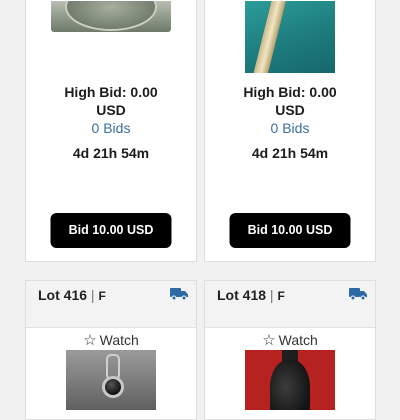 This screenshot has width=400, height=420. I want to click on lot-title: Lot 418 | F, so click(251, 295).